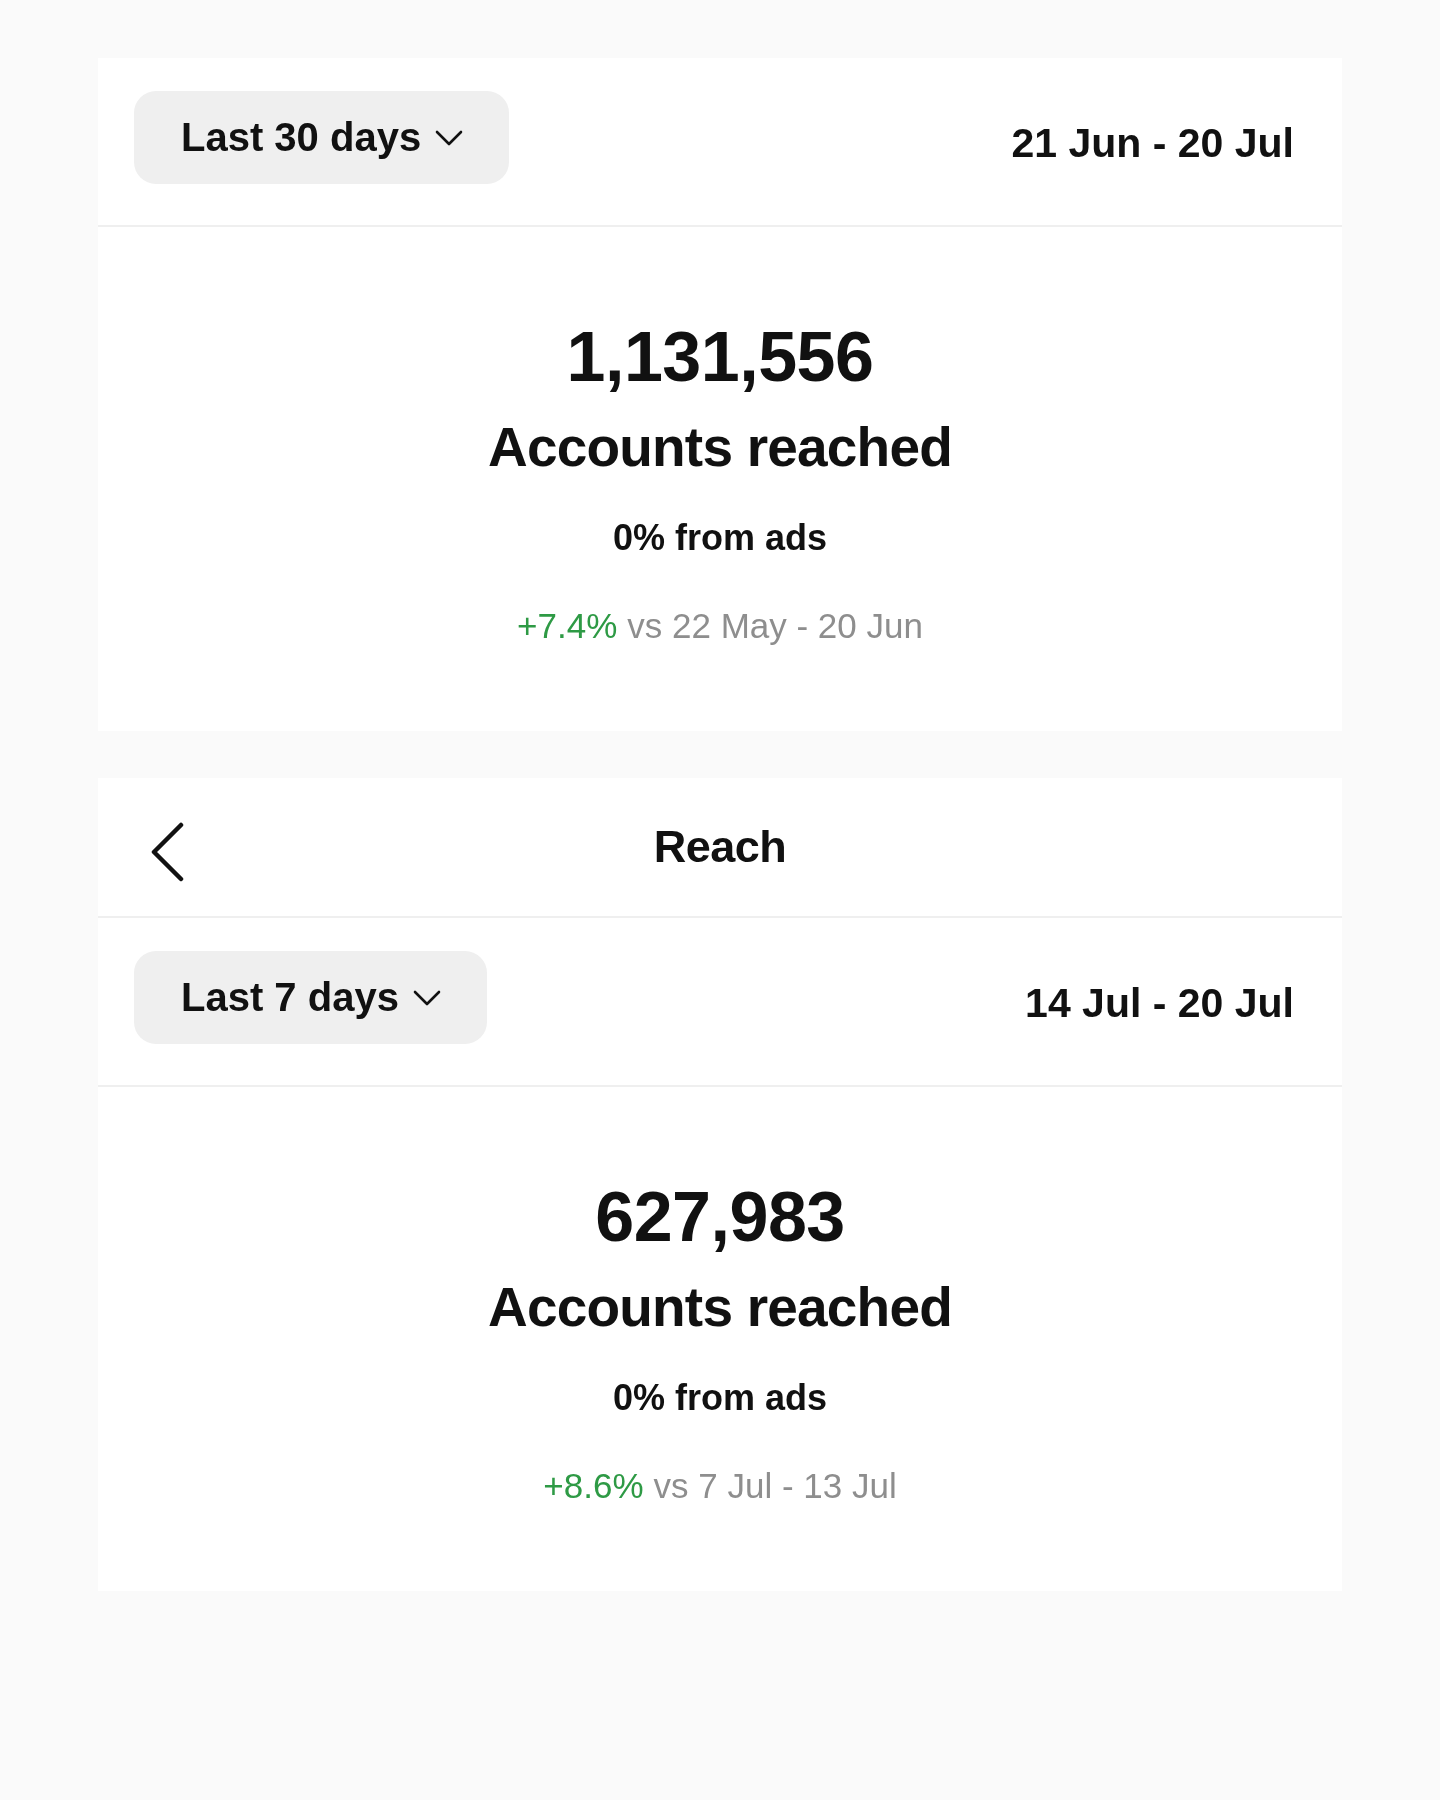  Describe the element at coordinates (310, 997) in the screenshot. I see `date-range-dropdown: Last 7 days` at that location.